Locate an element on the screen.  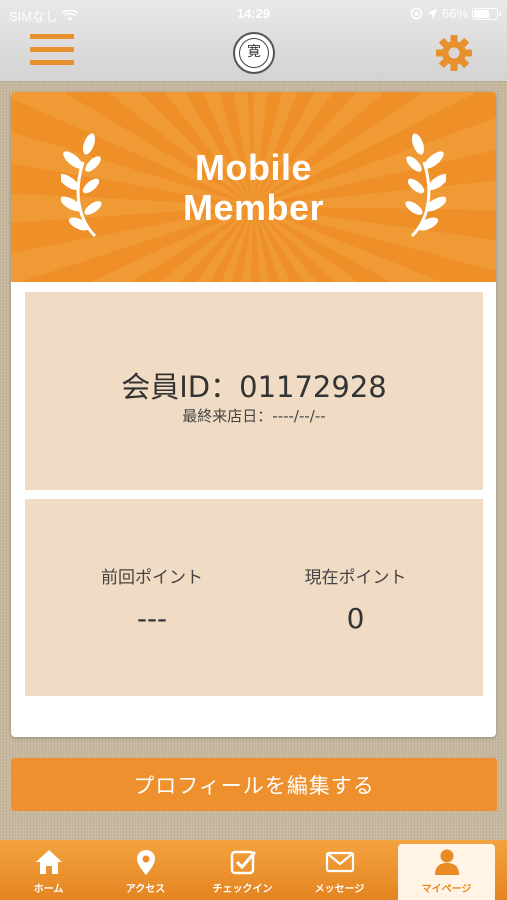
mail-icon is located at coordinates (339, 862).